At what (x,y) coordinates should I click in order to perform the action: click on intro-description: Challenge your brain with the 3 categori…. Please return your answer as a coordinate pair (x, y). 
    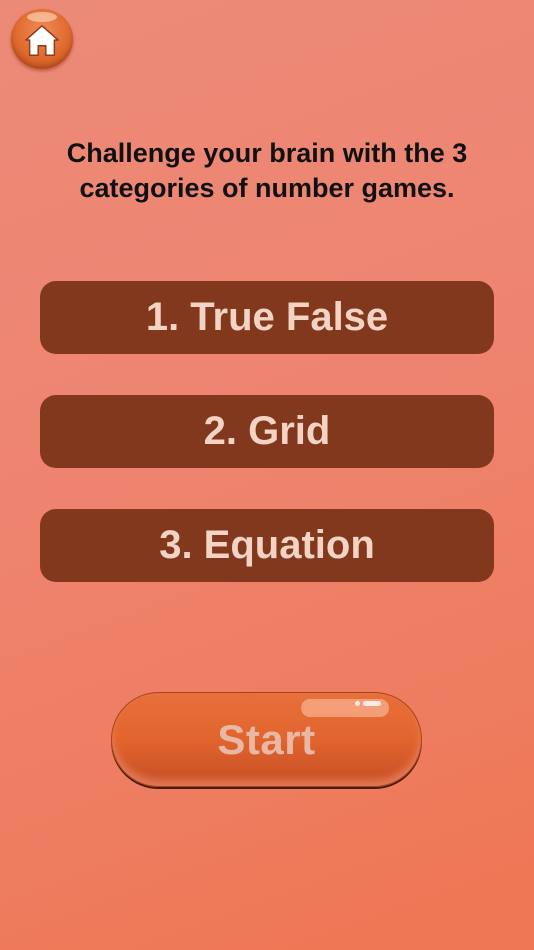
    Looking at the image, I should click on (267, 170).